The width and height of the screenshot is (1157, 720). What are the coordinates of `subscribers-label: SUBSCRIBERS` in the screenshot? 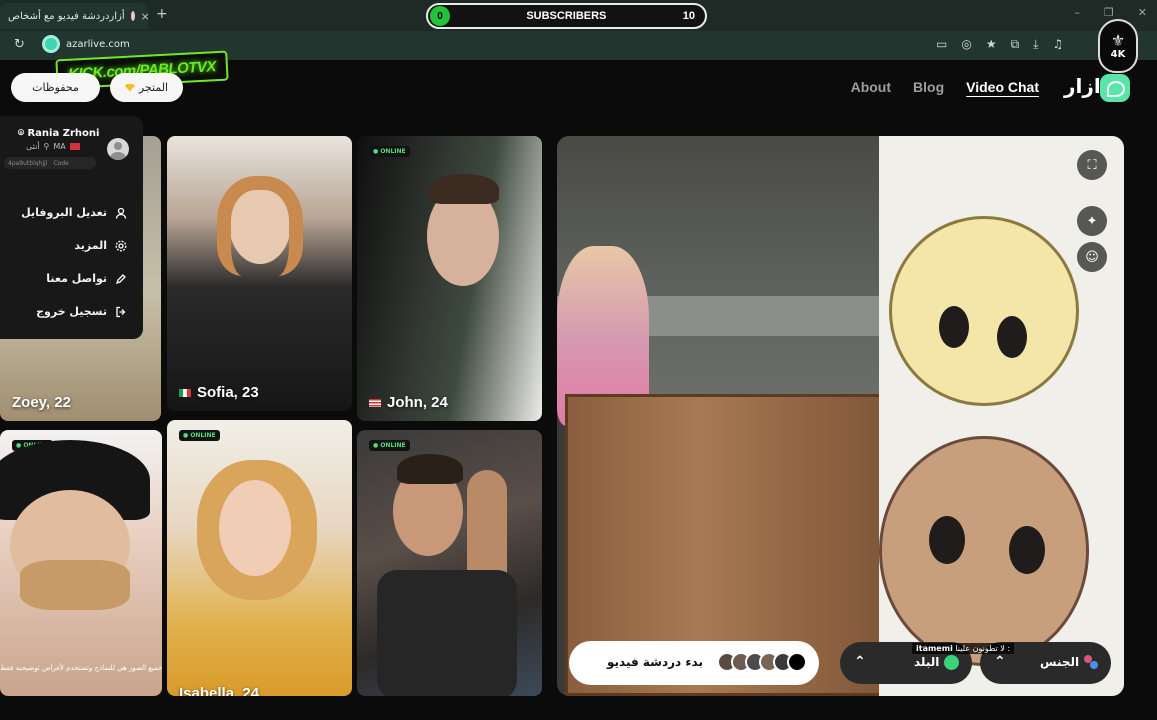 It's located at (566, 16).